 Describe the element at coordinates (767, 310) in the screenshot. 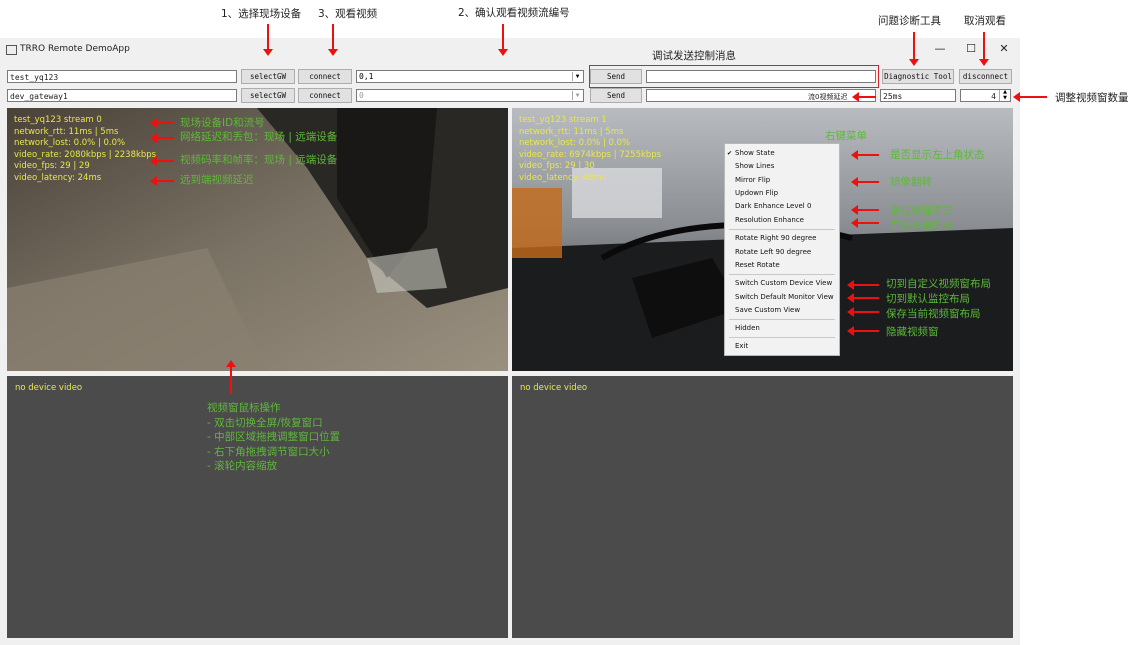

I see `menu-item-save-custom-view: Save Custom View` at that location.